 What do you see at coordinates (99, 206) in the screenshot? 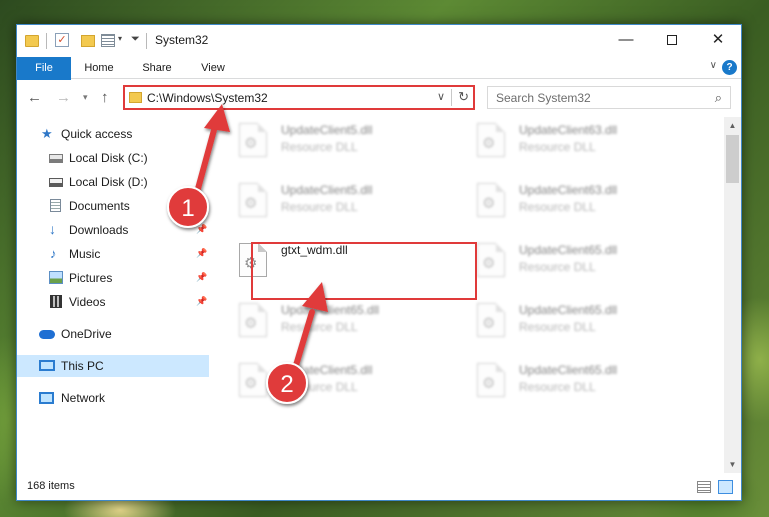
I see `sidebar-item-label: Documents` at bounding box center [99, 206].